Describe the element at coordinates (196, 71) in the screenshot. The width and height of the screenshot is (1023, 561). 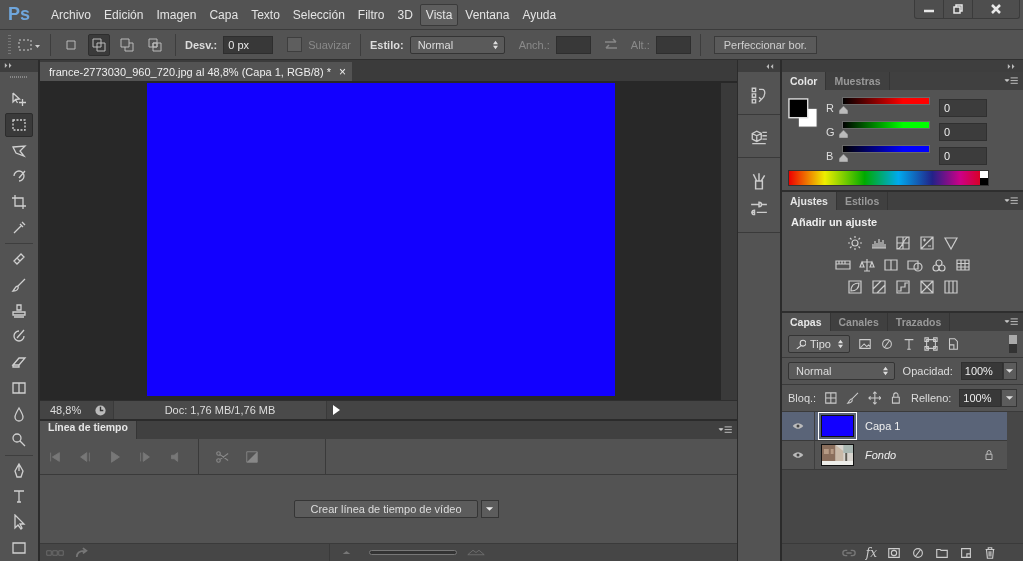
I see `document-tab: france-2773030_960_720.jpg al 48,8% (Capa 1, RGB/8) * ×` at that location.